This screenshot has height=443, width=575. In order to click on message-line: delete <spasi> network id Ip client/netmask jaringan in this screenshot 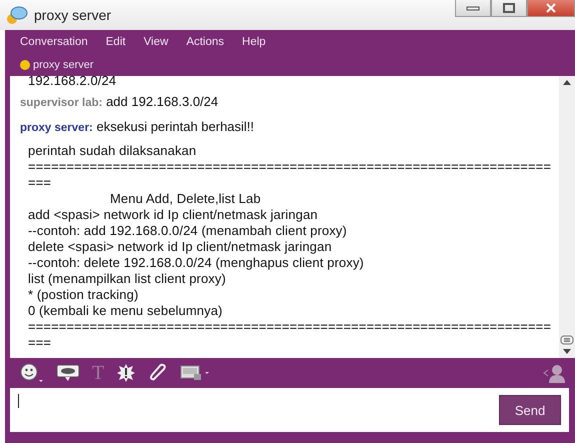, I will do `click(180, 247)`.